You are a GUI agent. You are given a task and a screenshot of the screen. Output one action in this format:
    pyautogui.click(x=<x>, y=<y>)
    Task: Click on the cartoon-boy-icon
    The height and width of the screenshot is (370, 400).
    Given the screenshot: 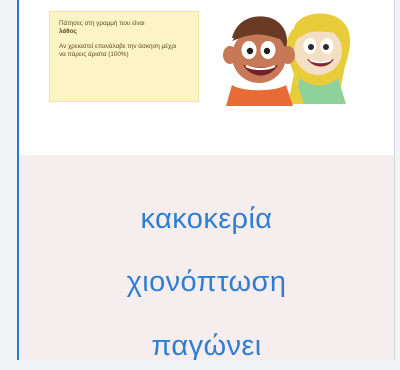 What is the action you would take?
    pyautogui.click(x=259, y=61)
    